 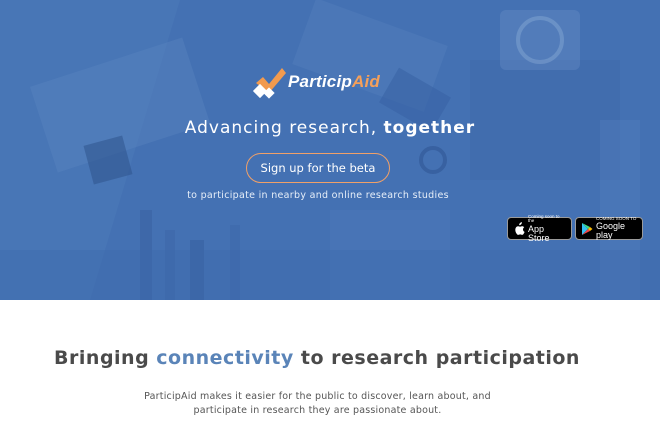 I want to click on google-play-badge-text: COMING SOON TO Google play, so click(x=616, y=228).